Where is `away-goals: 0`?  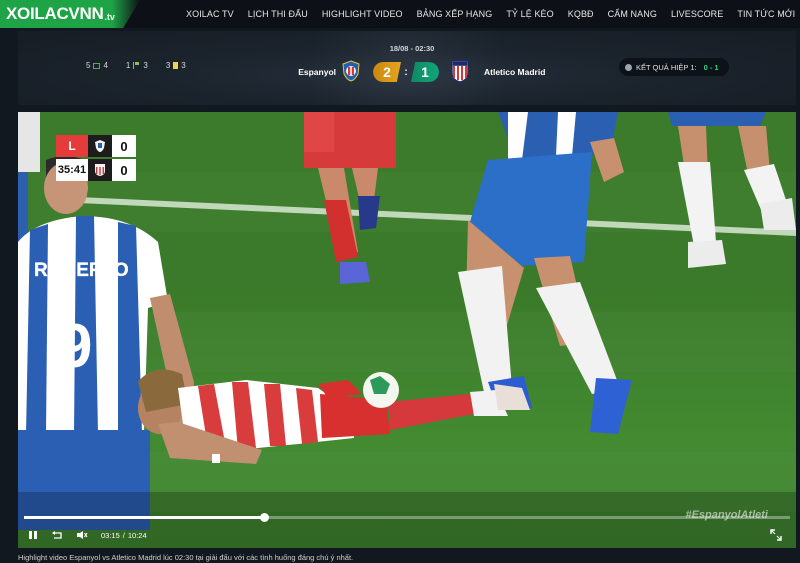
away-goals: 0 is located at coordinates (124, 170).